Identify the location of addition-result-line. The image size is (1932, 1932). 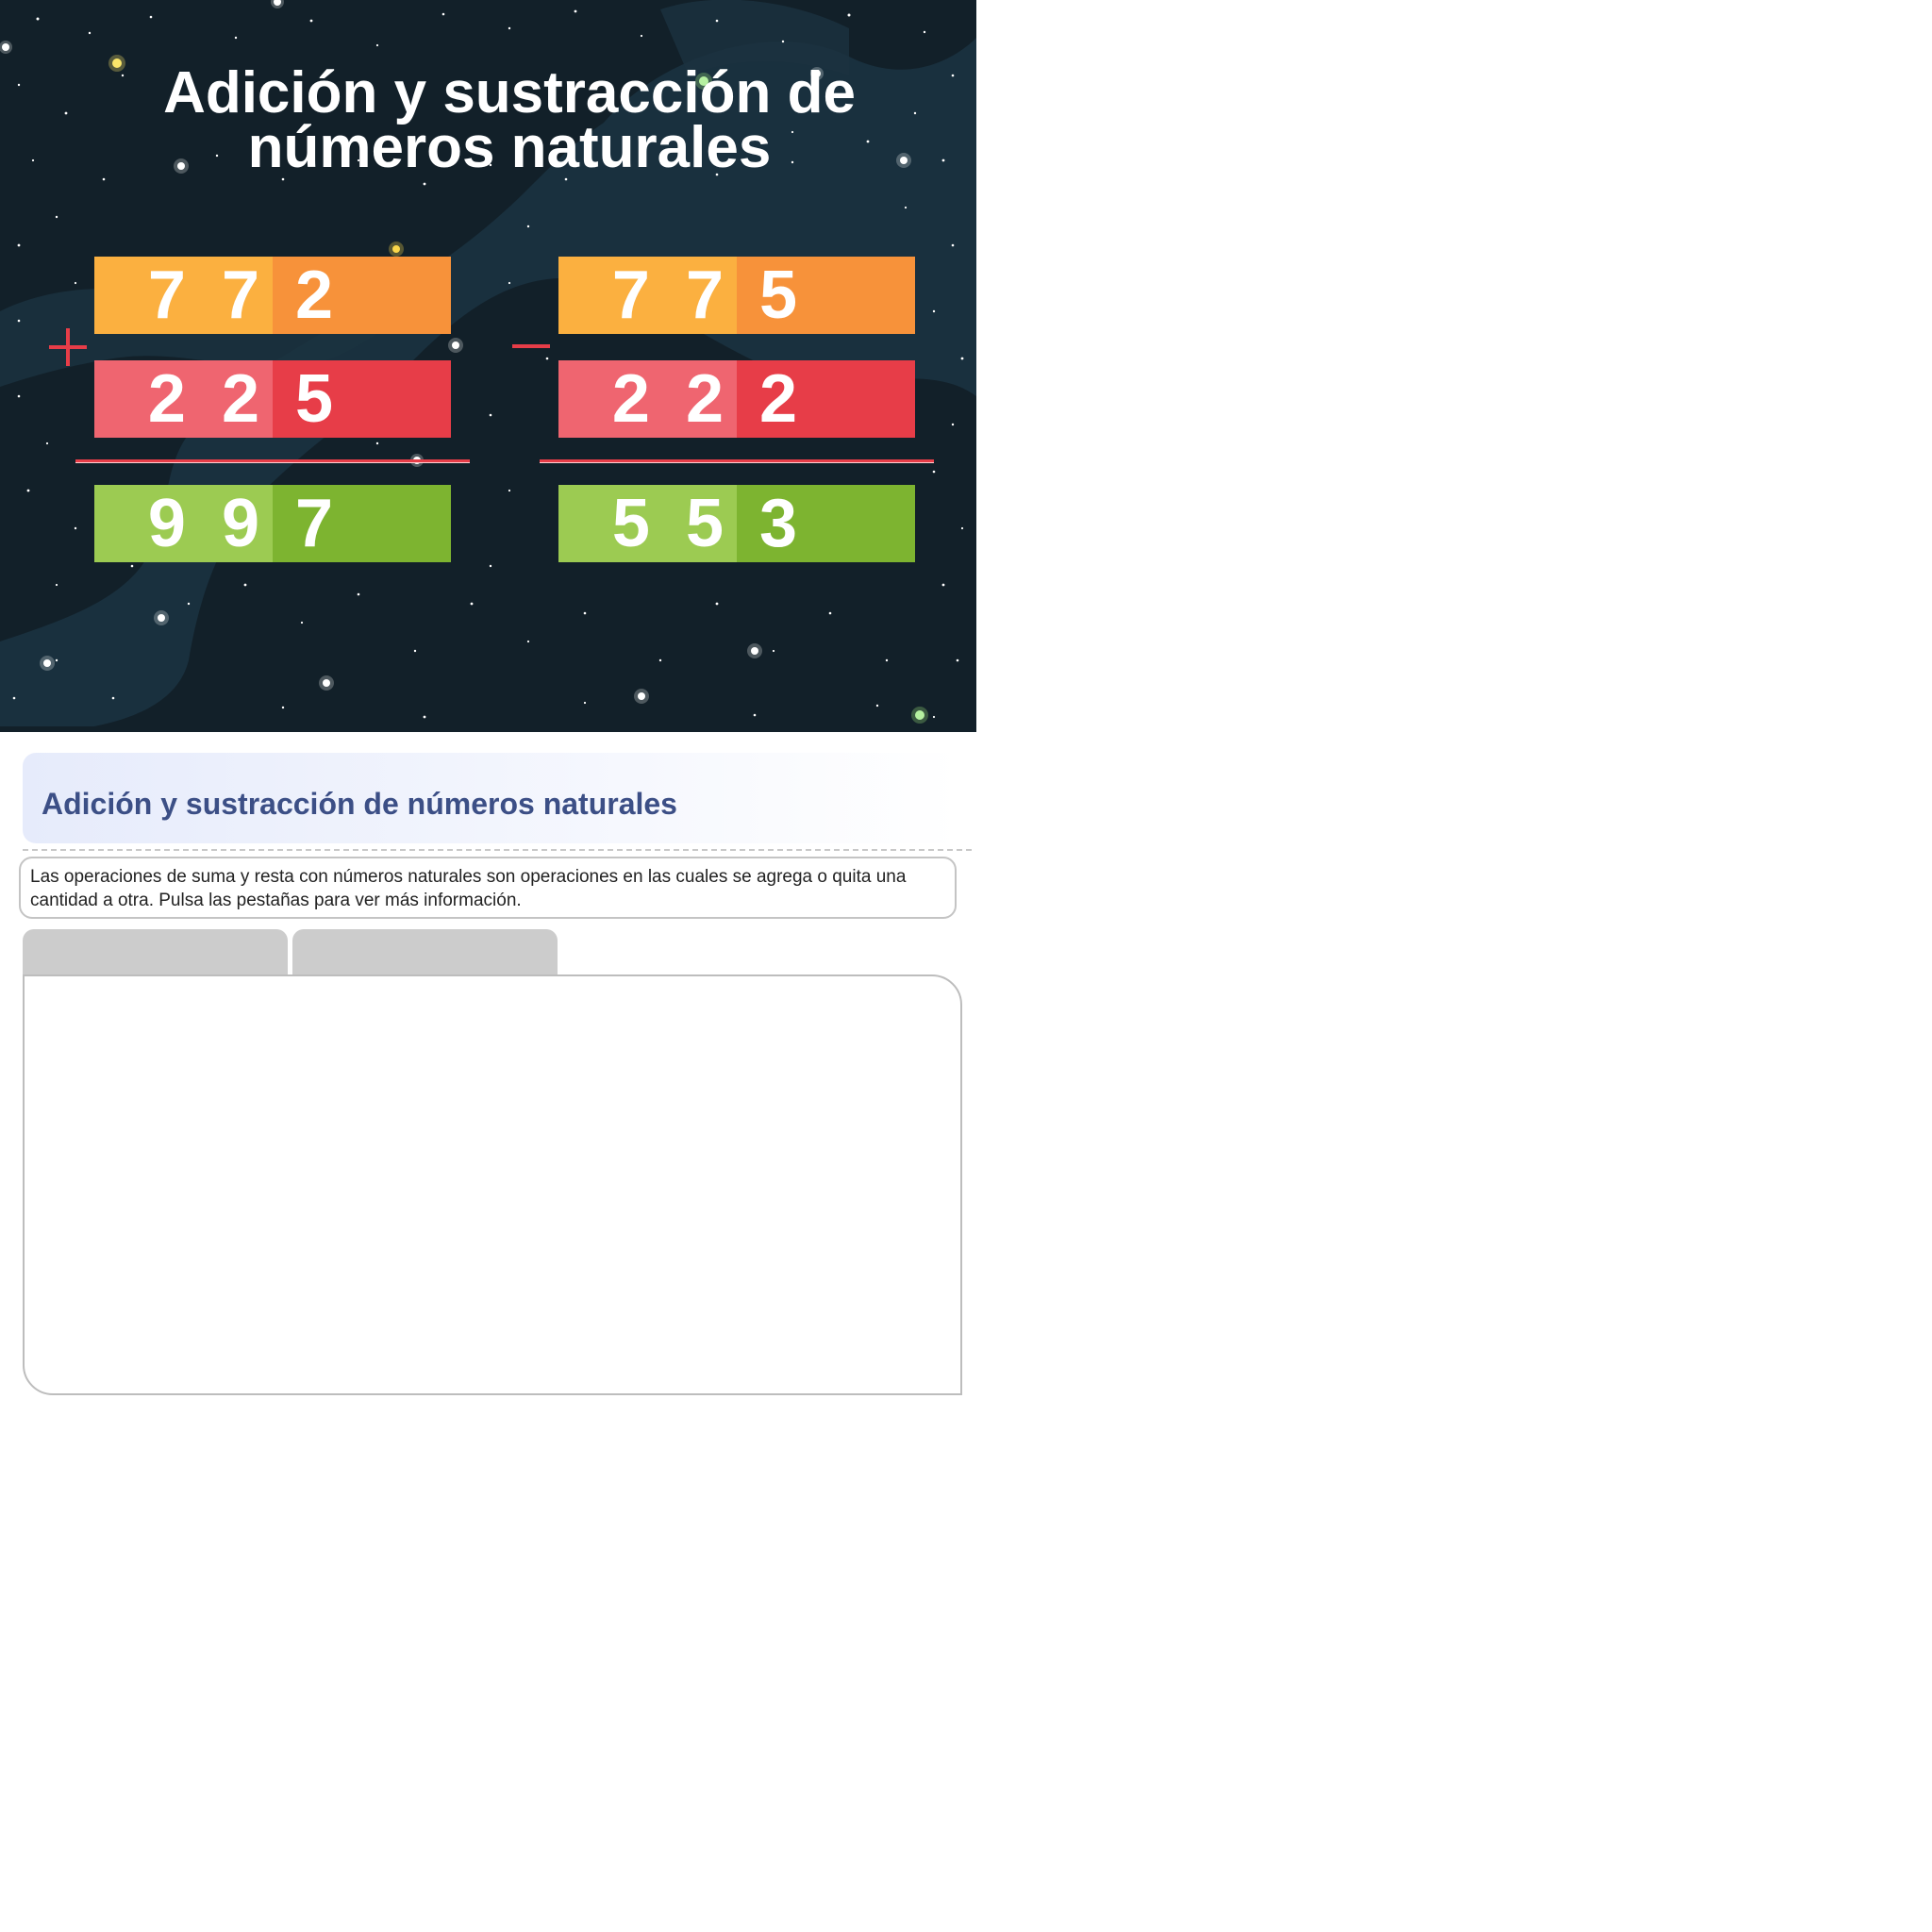
(272, 461).